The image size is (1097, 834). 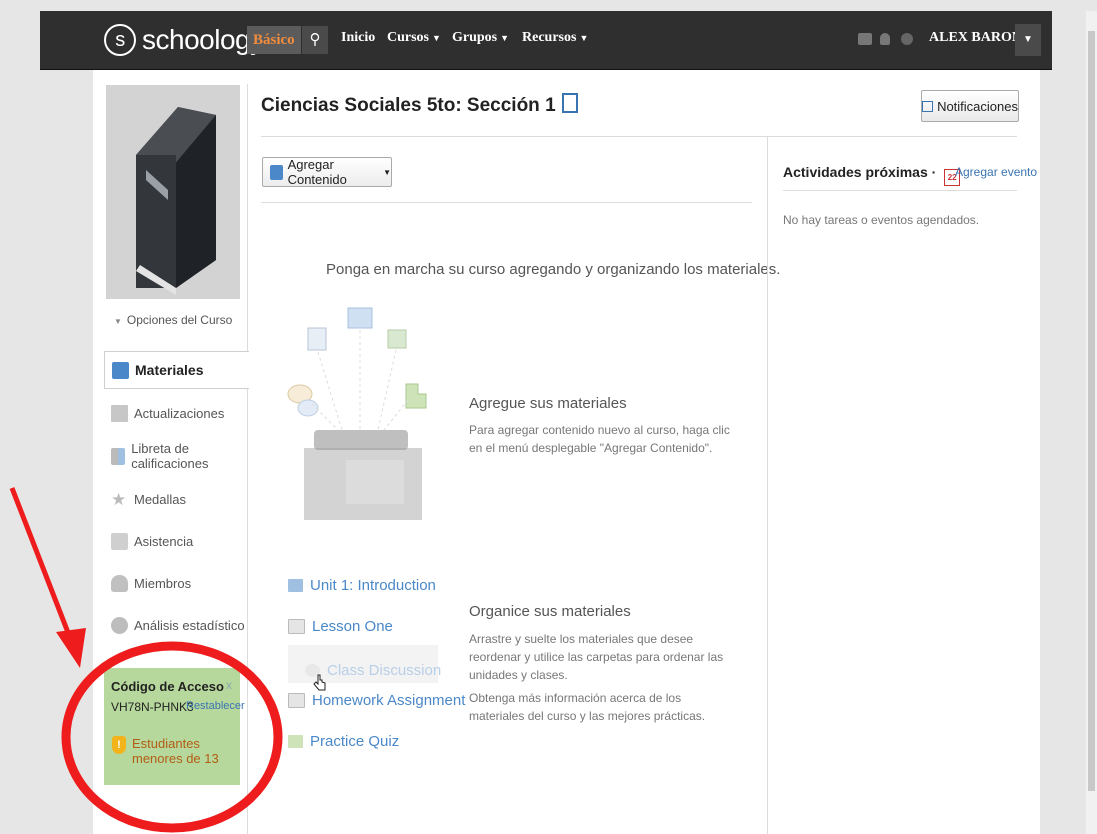 I want to click on add-event-link: Agregar evento, so click(x=996, y=172).